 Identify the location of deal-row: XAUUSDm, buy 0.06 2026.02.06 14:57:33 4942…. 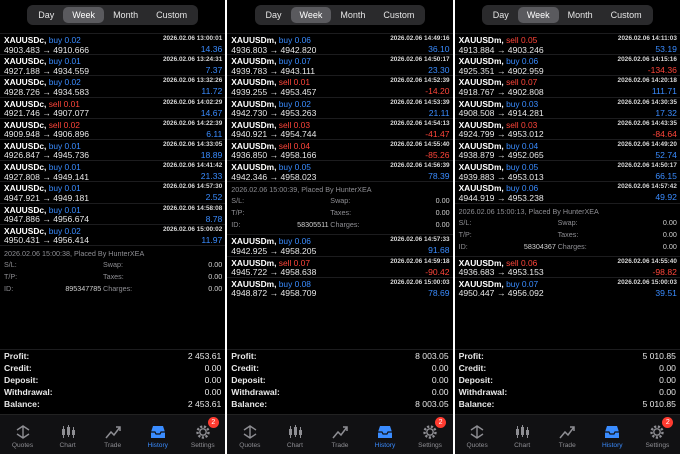
(340, 245).